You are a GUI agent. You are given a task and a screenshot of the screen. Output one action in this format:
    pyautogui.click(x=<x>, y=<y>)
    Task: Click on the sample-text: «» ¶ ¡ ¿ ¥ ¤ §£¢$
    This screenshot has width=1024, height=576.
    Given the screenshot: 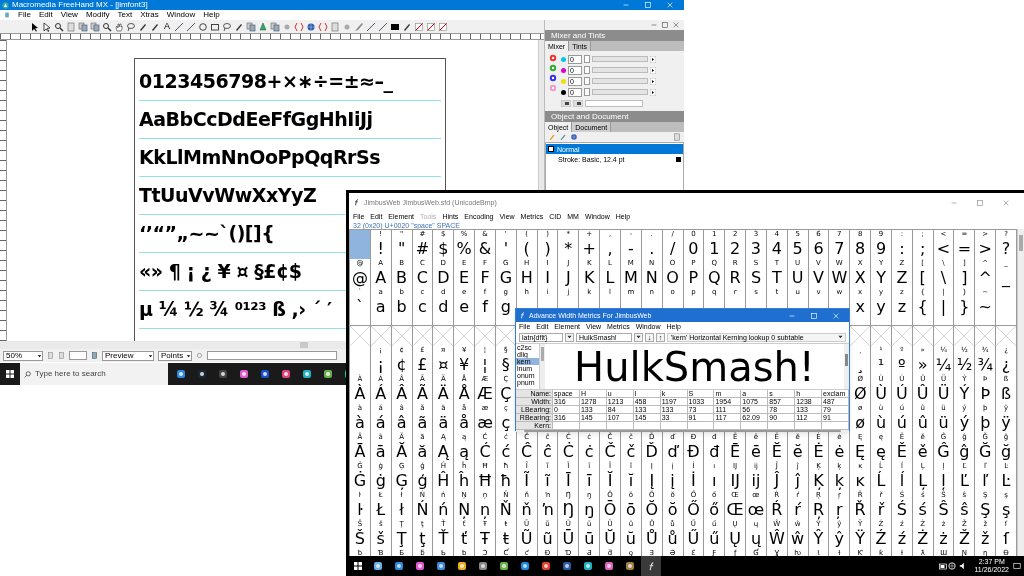 What is the action you would take?
    pyautogui.click(x=220, y=271)
    